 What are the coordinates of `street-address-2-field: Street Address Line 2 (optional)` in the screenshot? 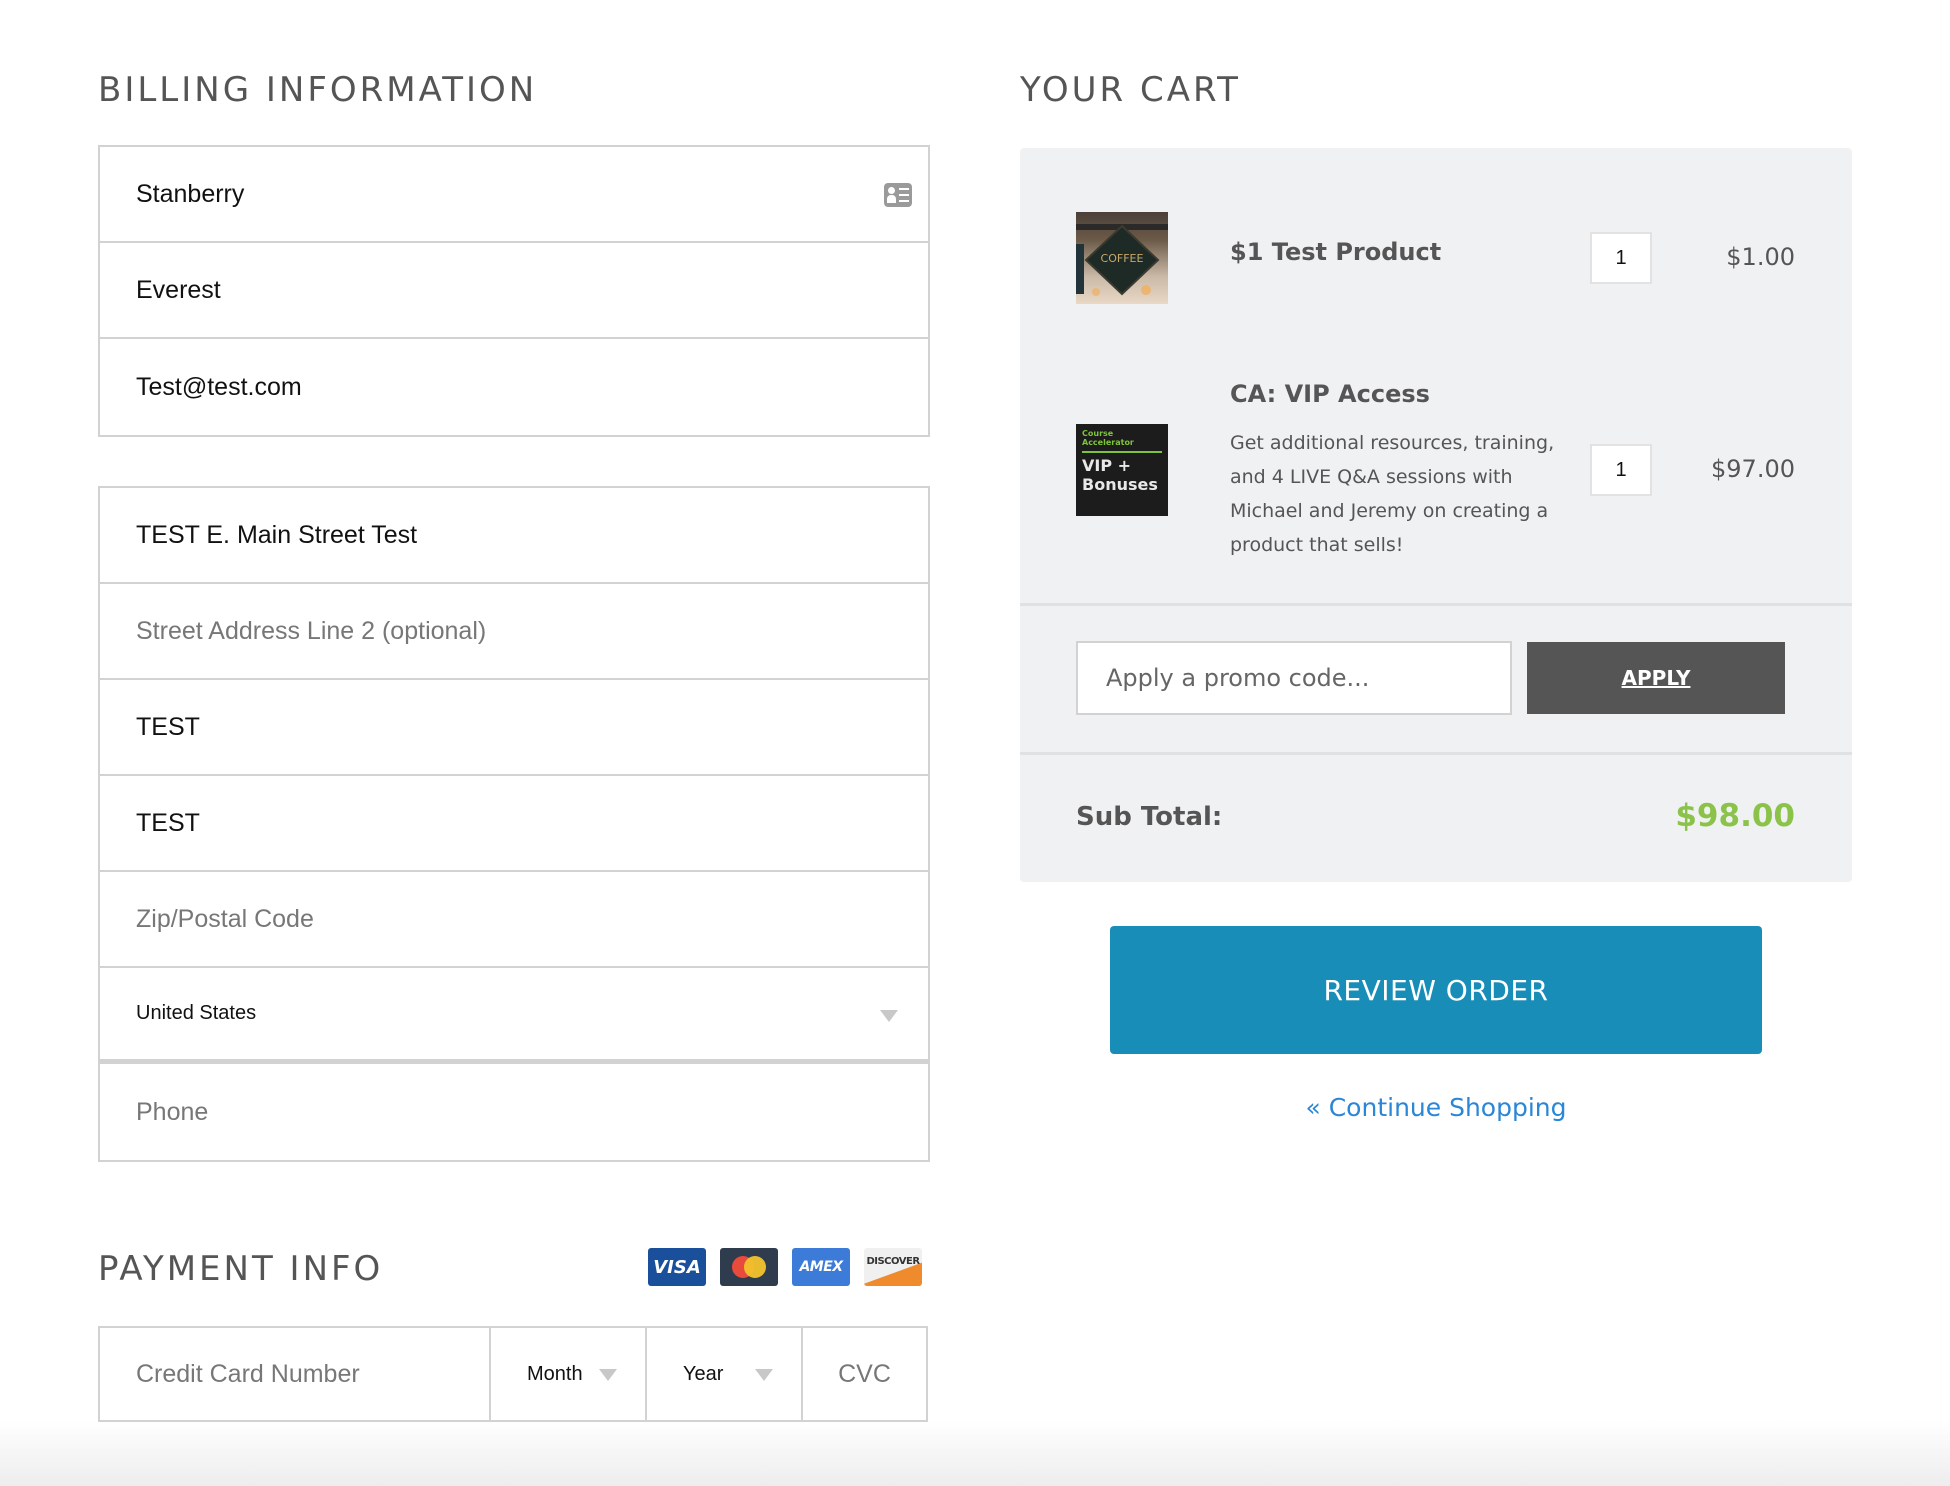 It's located at (514, 632).